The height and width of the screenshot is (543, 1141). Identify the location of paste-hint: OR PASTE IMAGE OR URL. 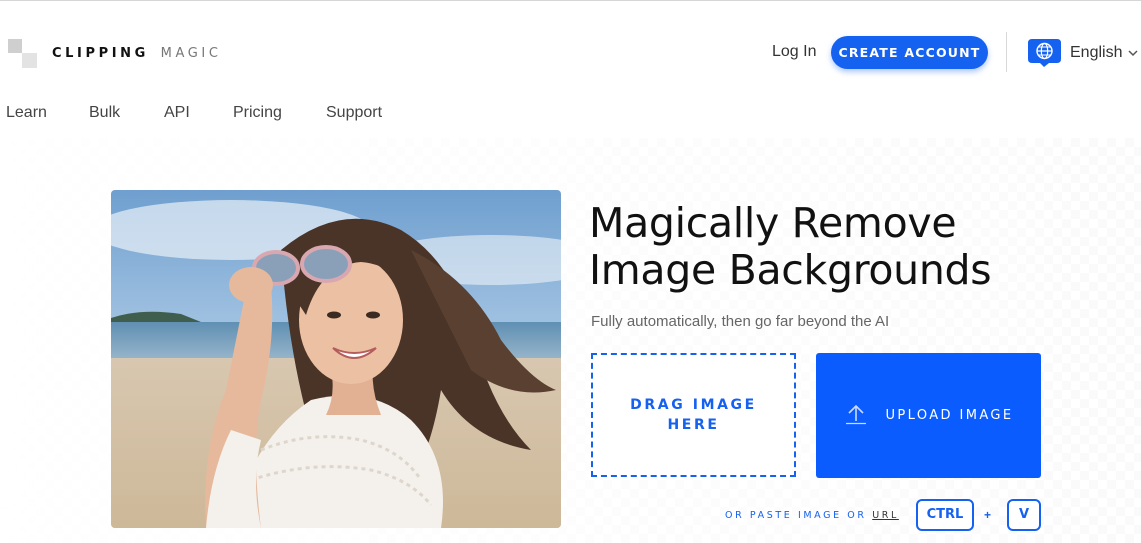
(812, 515).